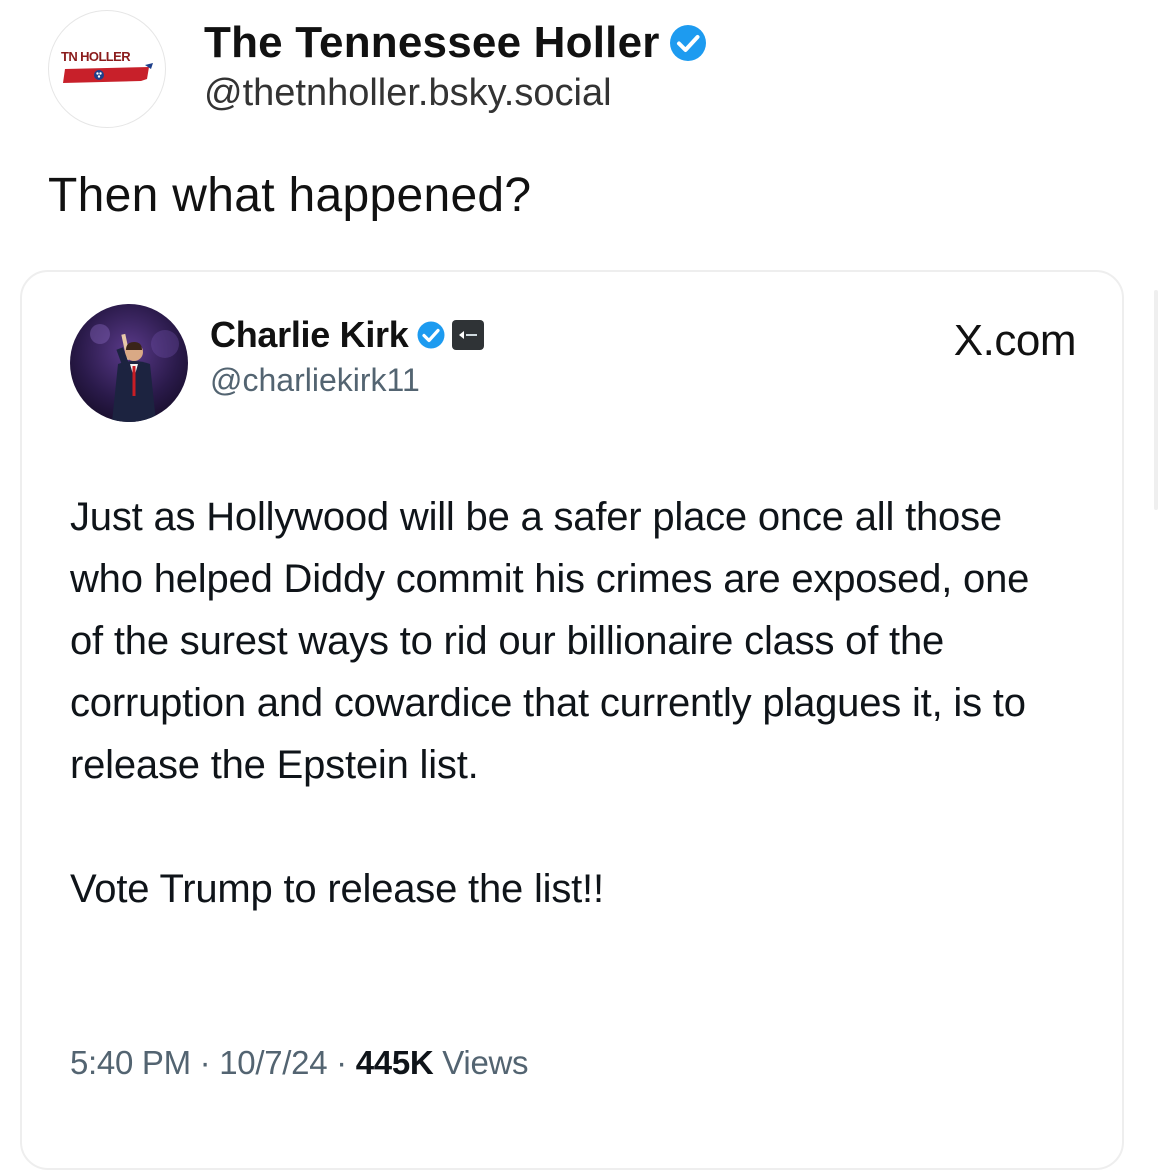 This screenshot has height=1170, width=1170. Describe the element at coordinates (1015, 341) in the screenshot. I see `source-label: X.com` at that location.